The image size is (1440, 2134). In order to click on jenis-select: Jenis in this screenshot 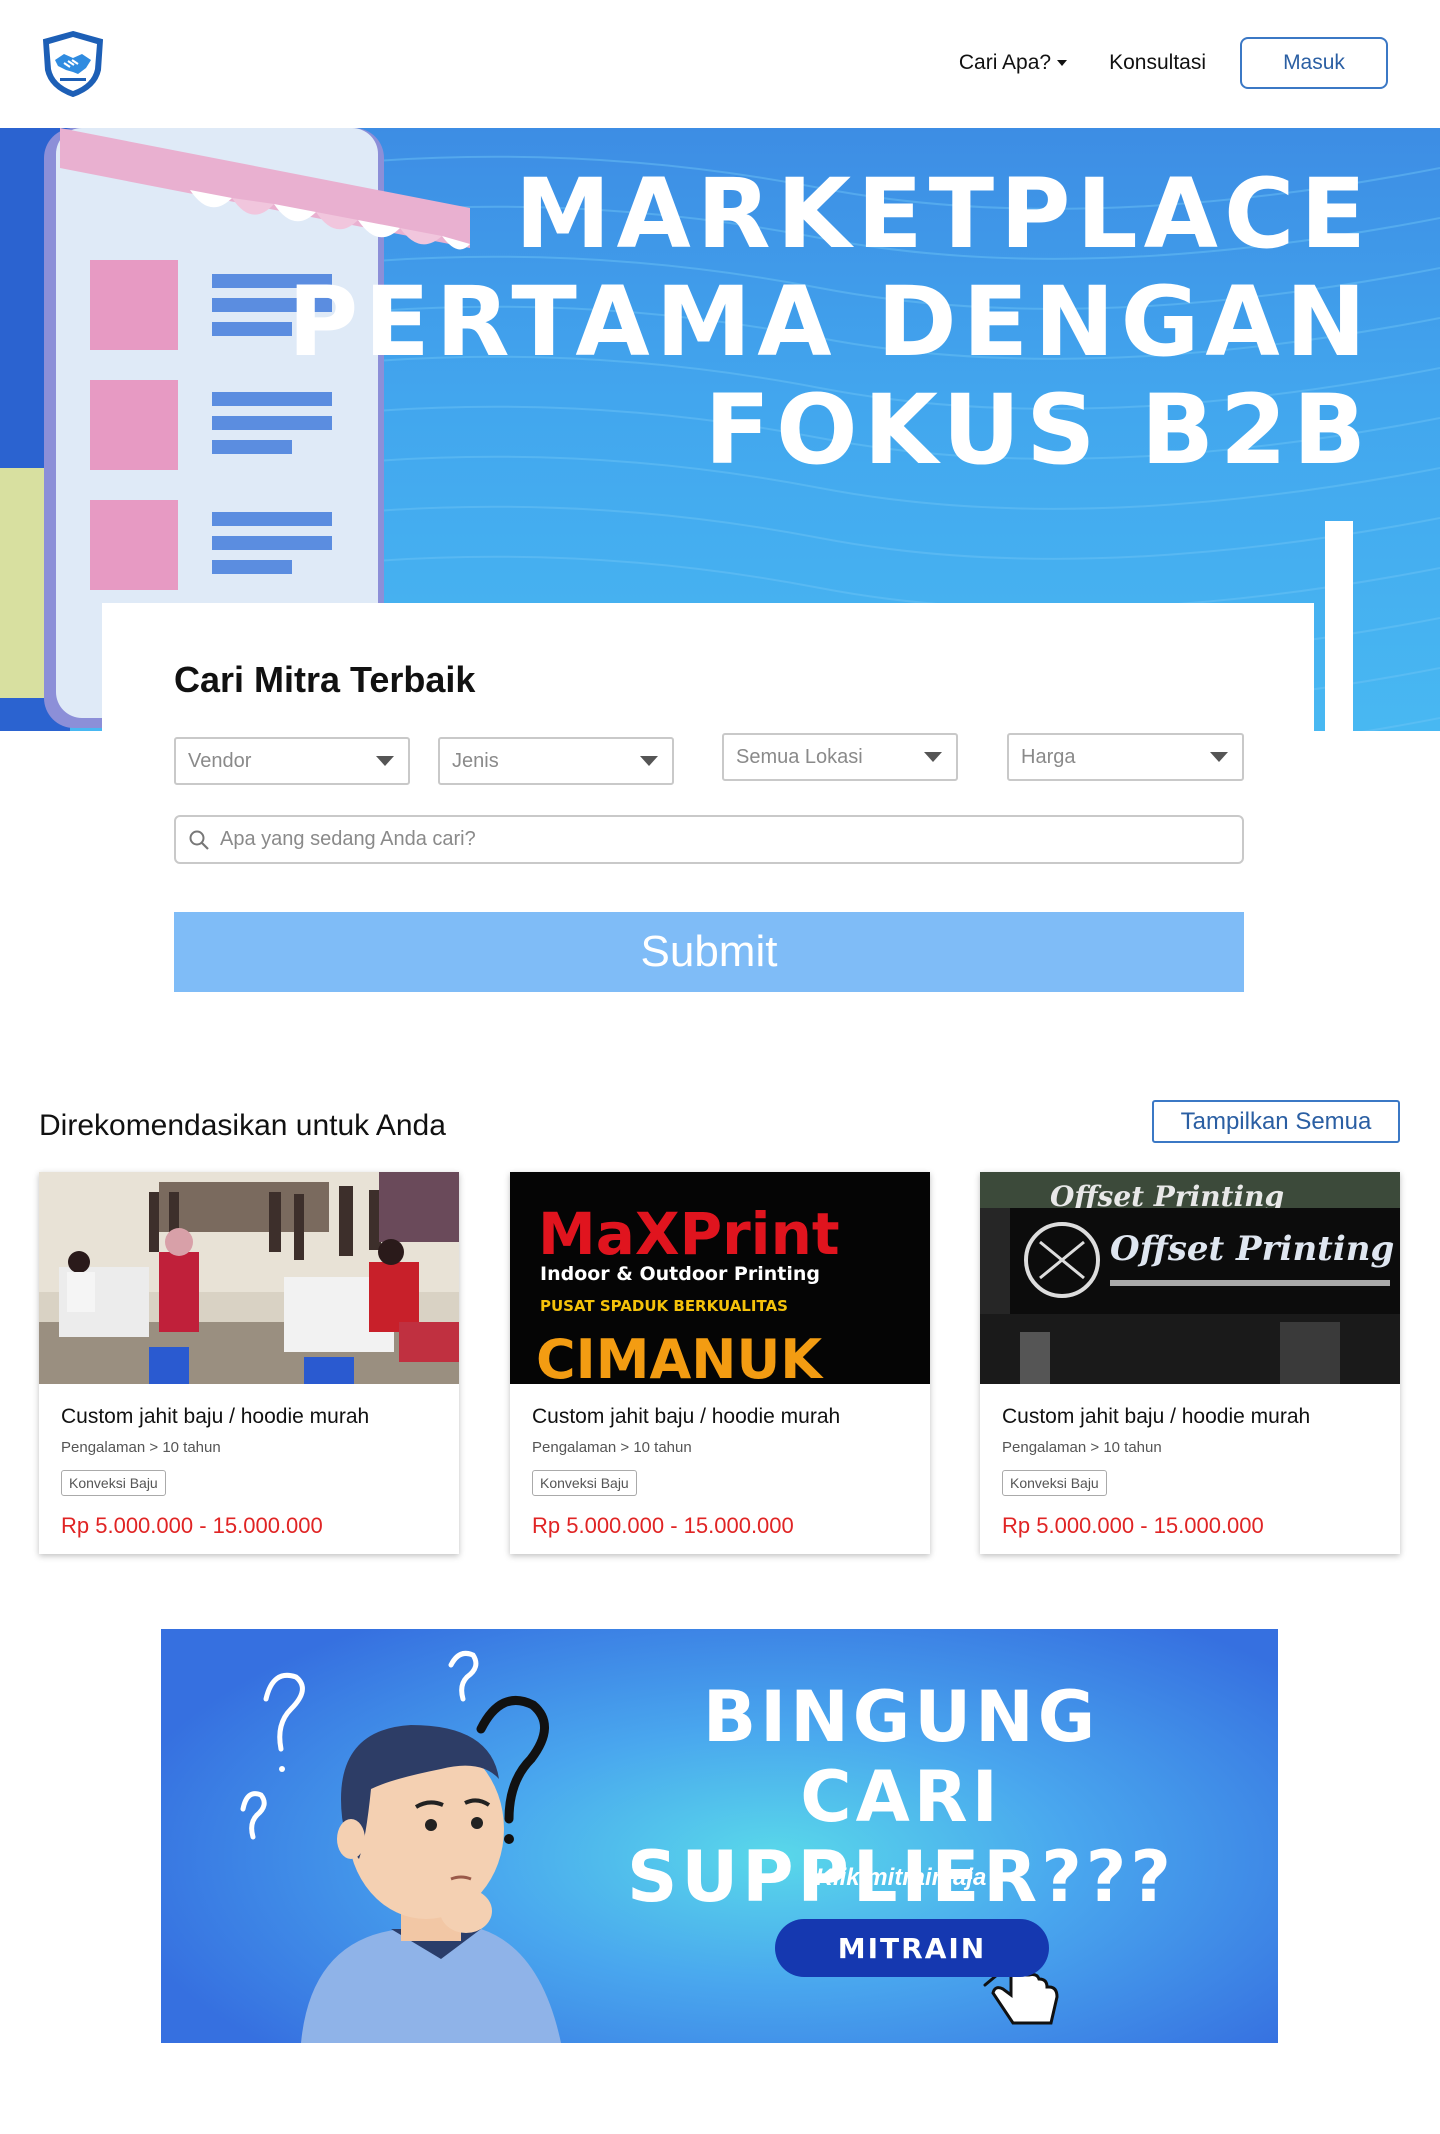, I will do `click(556, 761)`.